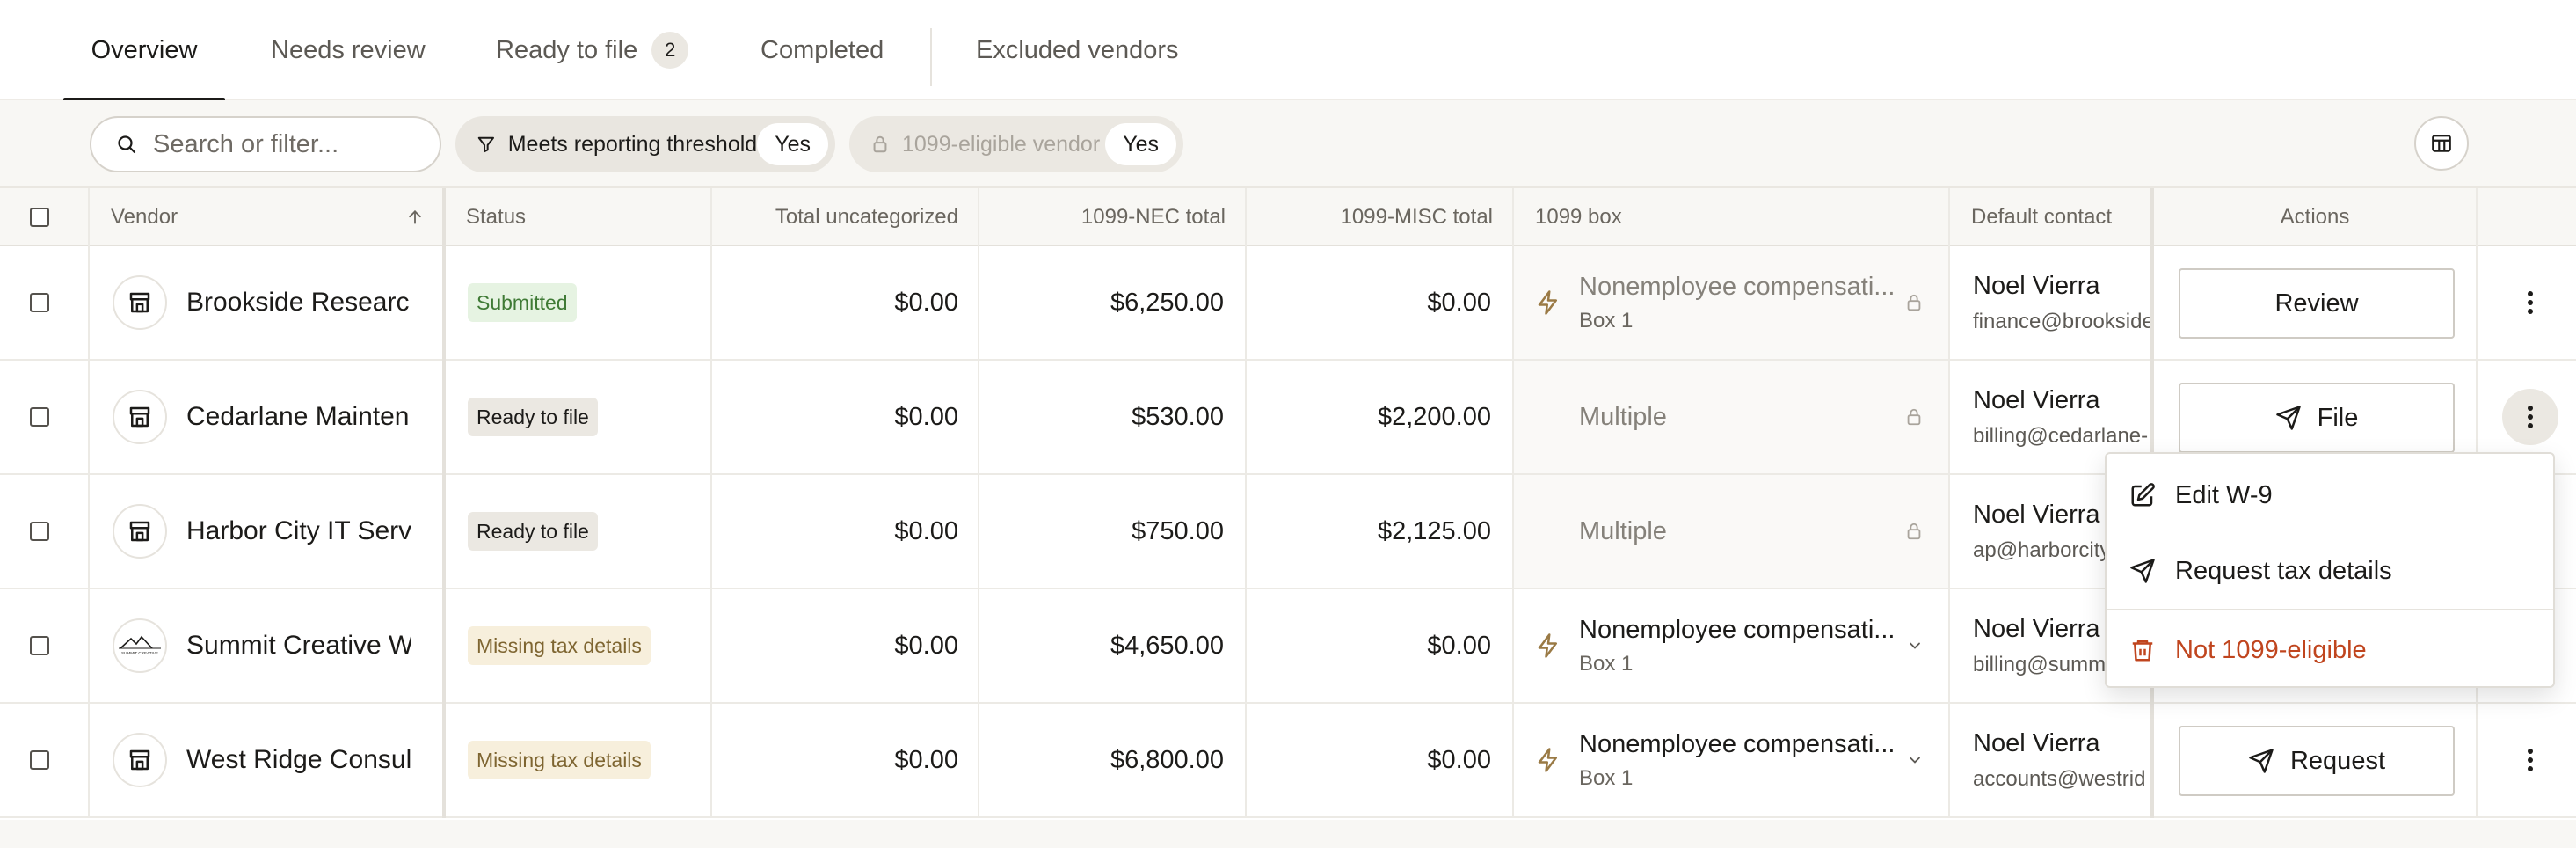  I want to click on logo-text: SUMMIT CREATIVE, so click(139, 653).